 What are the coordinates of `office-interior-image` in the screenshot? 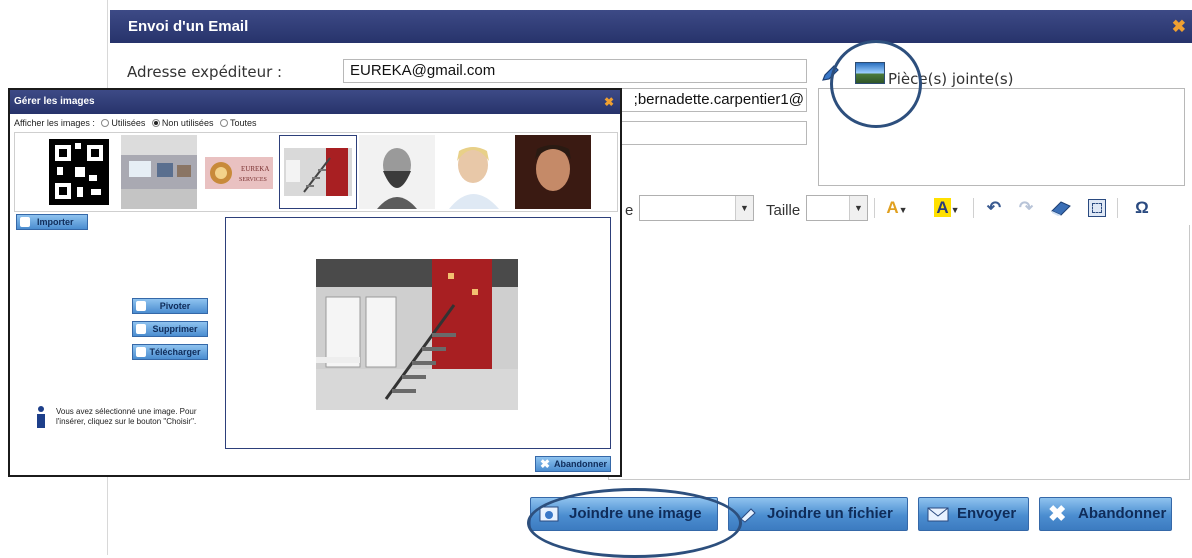 It's located at (159, 172).